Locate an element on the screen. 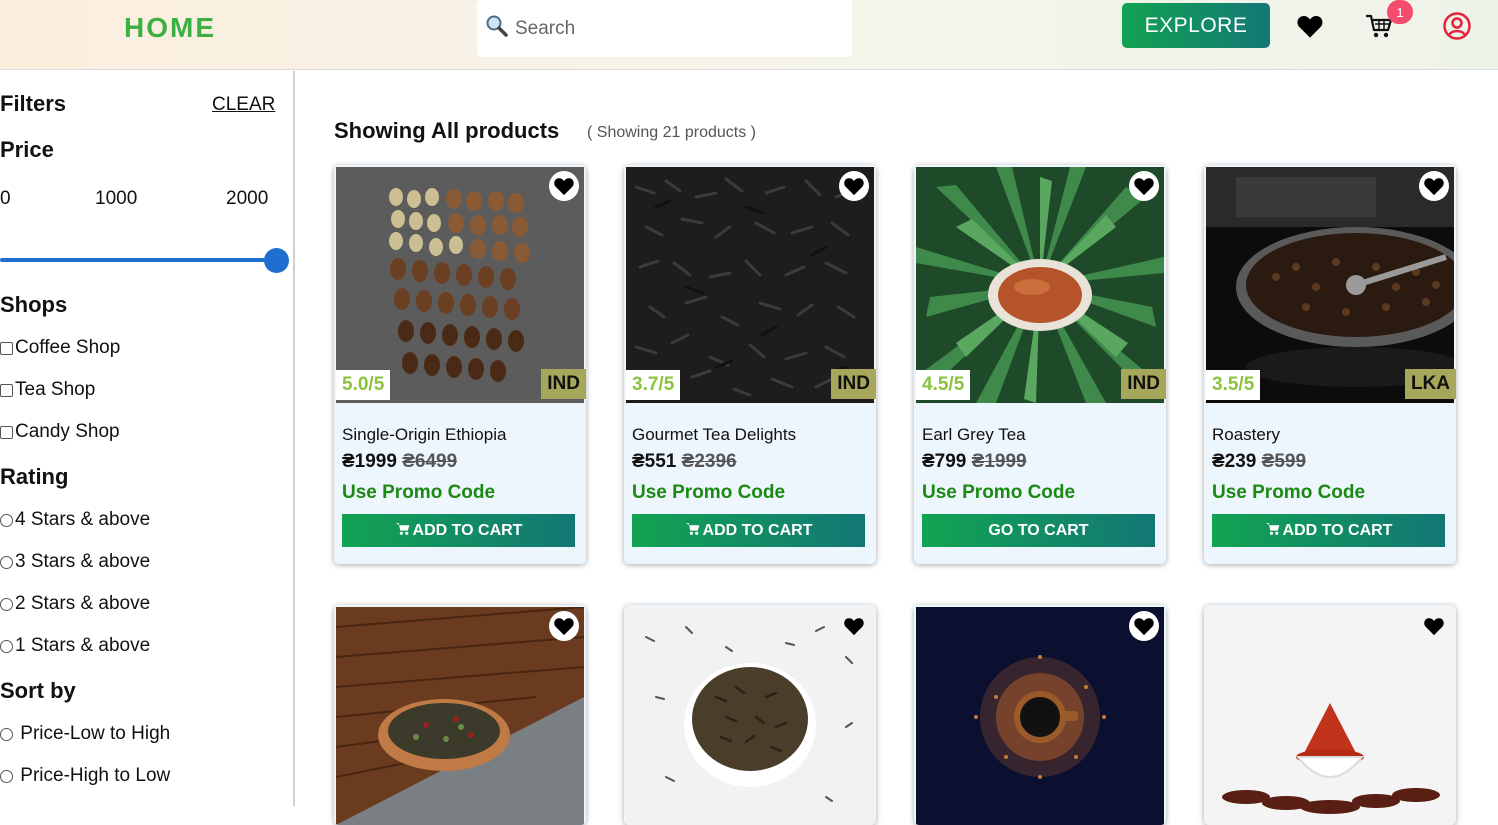 The height and width of the screenshot is (825, 1498). search-box is located at coordinates (664, 28).